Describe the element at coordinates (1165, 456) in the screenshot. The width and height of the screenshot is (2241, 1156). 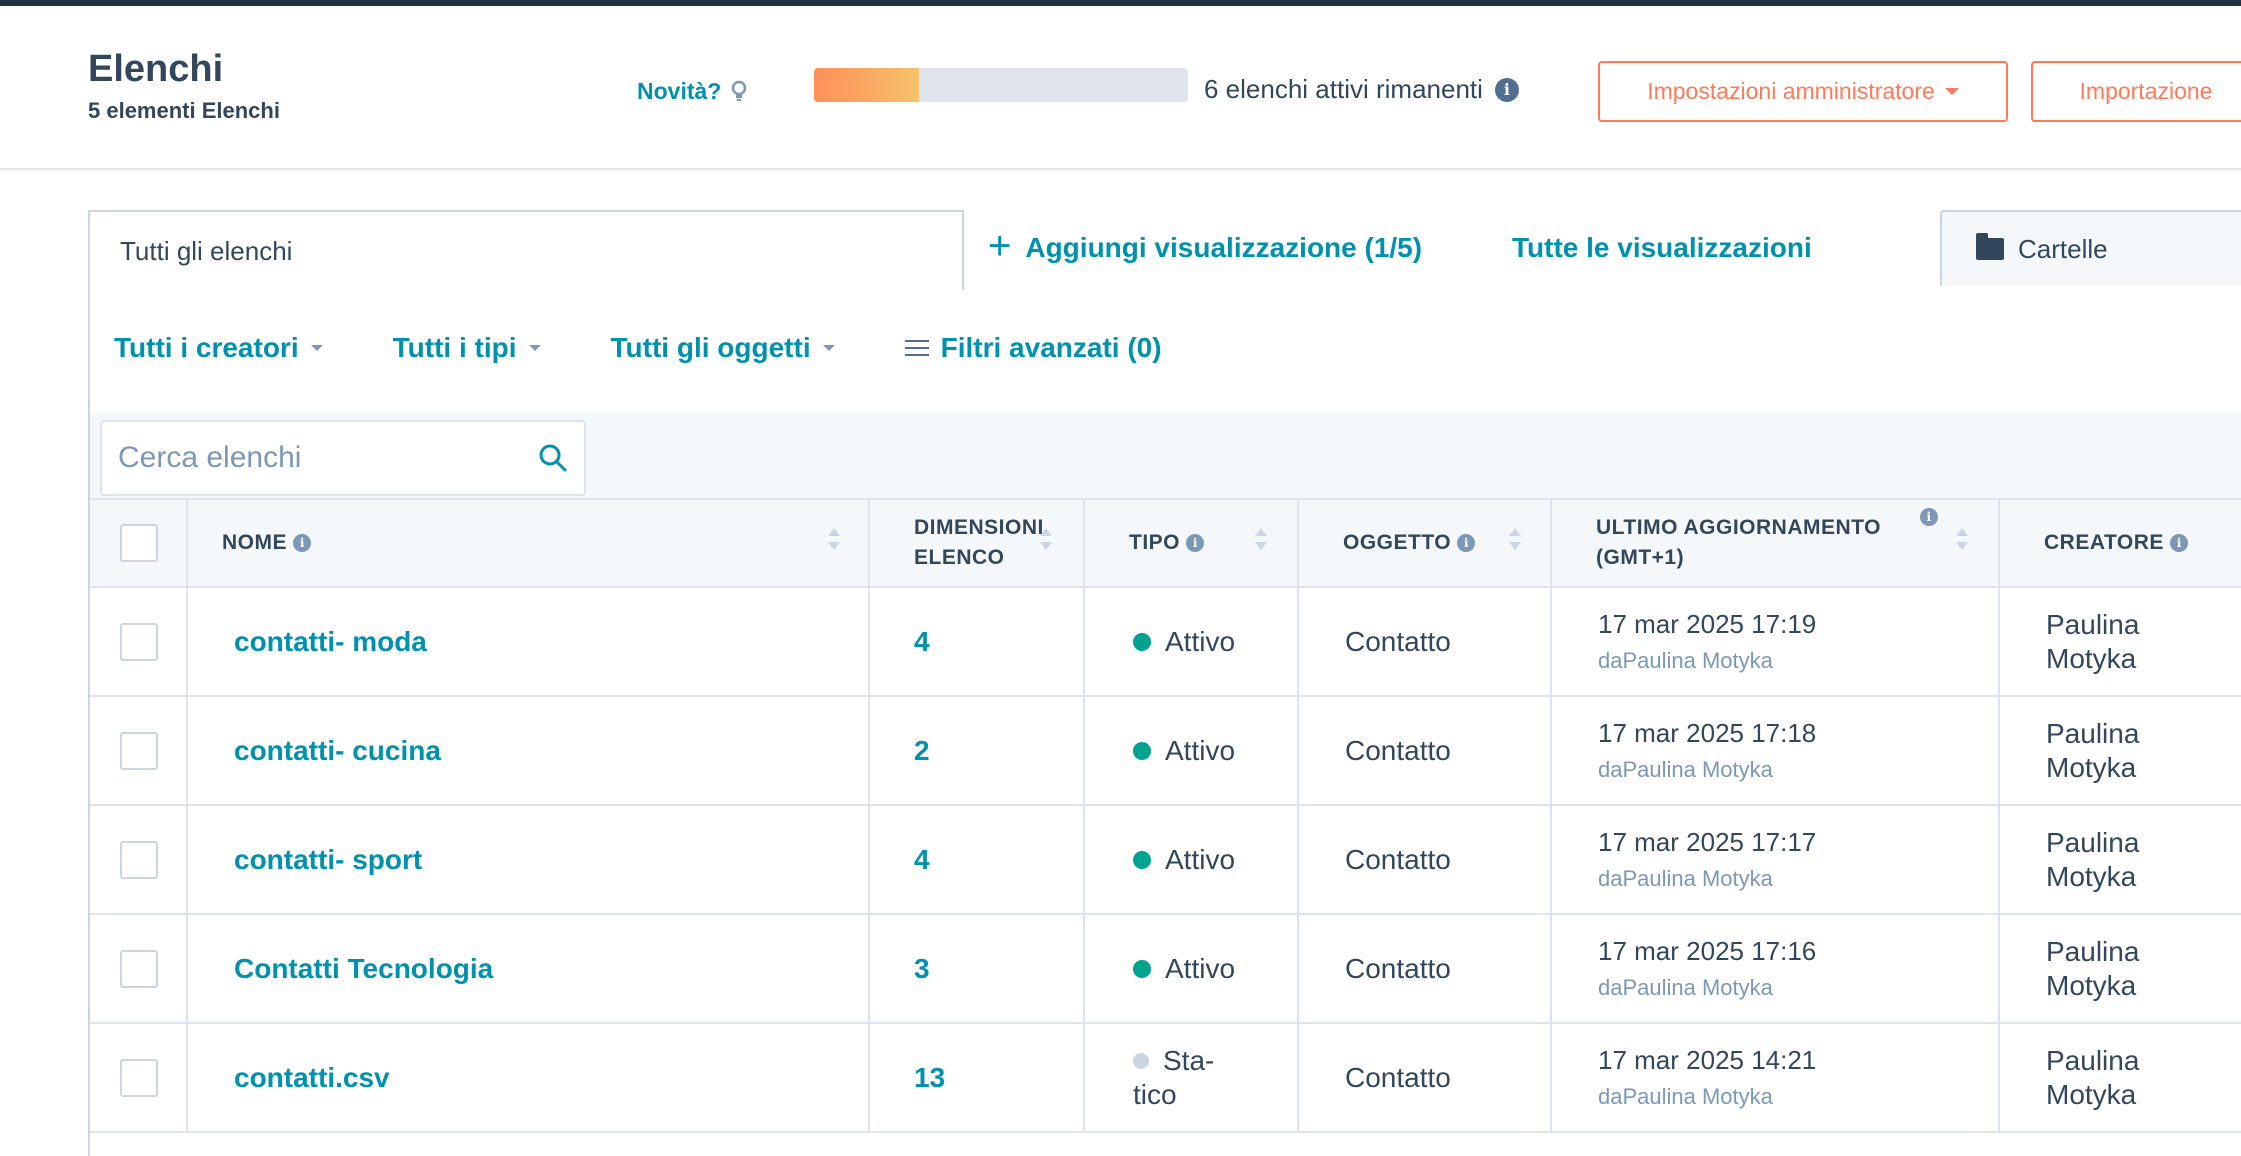
I see `search-band` at that location.